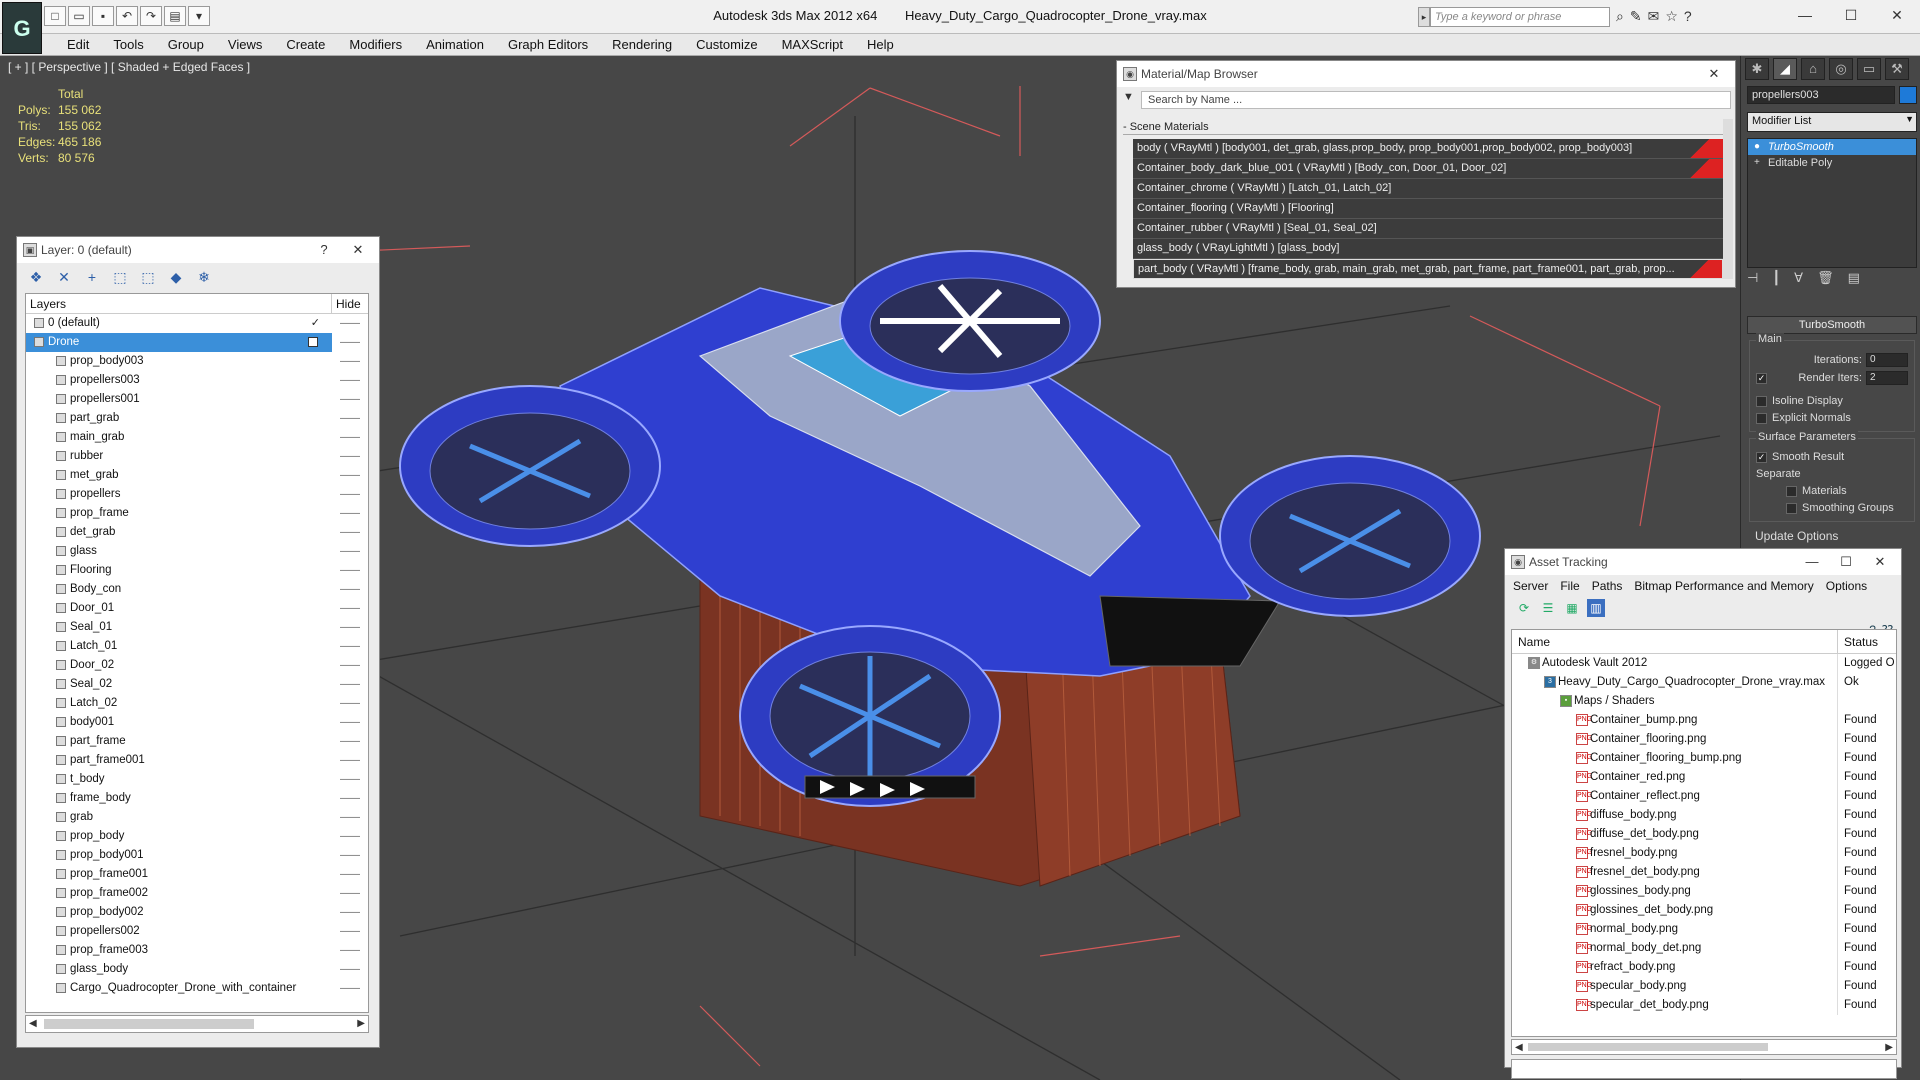 This screenshot has height=1080, width=1920. What do you see at coordinates (179, 303) in the screenshot?
I see `layers-column-header: Layers` at bounding box center [179, 303].